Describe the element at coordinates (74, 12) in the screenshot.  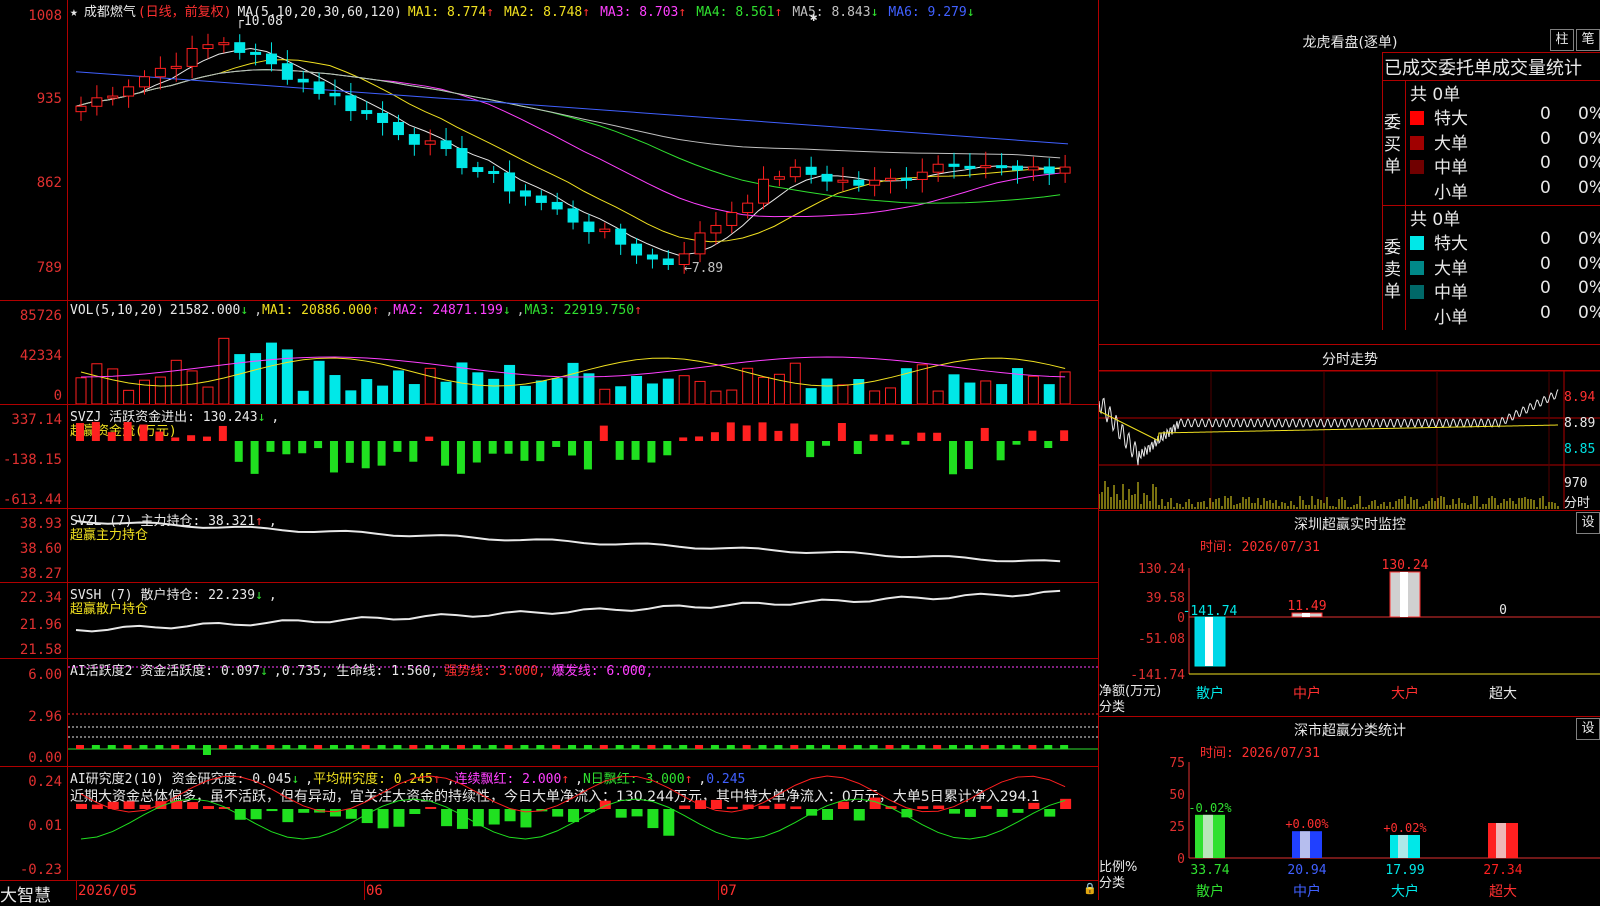
I see `star-icon: ★` at that location.